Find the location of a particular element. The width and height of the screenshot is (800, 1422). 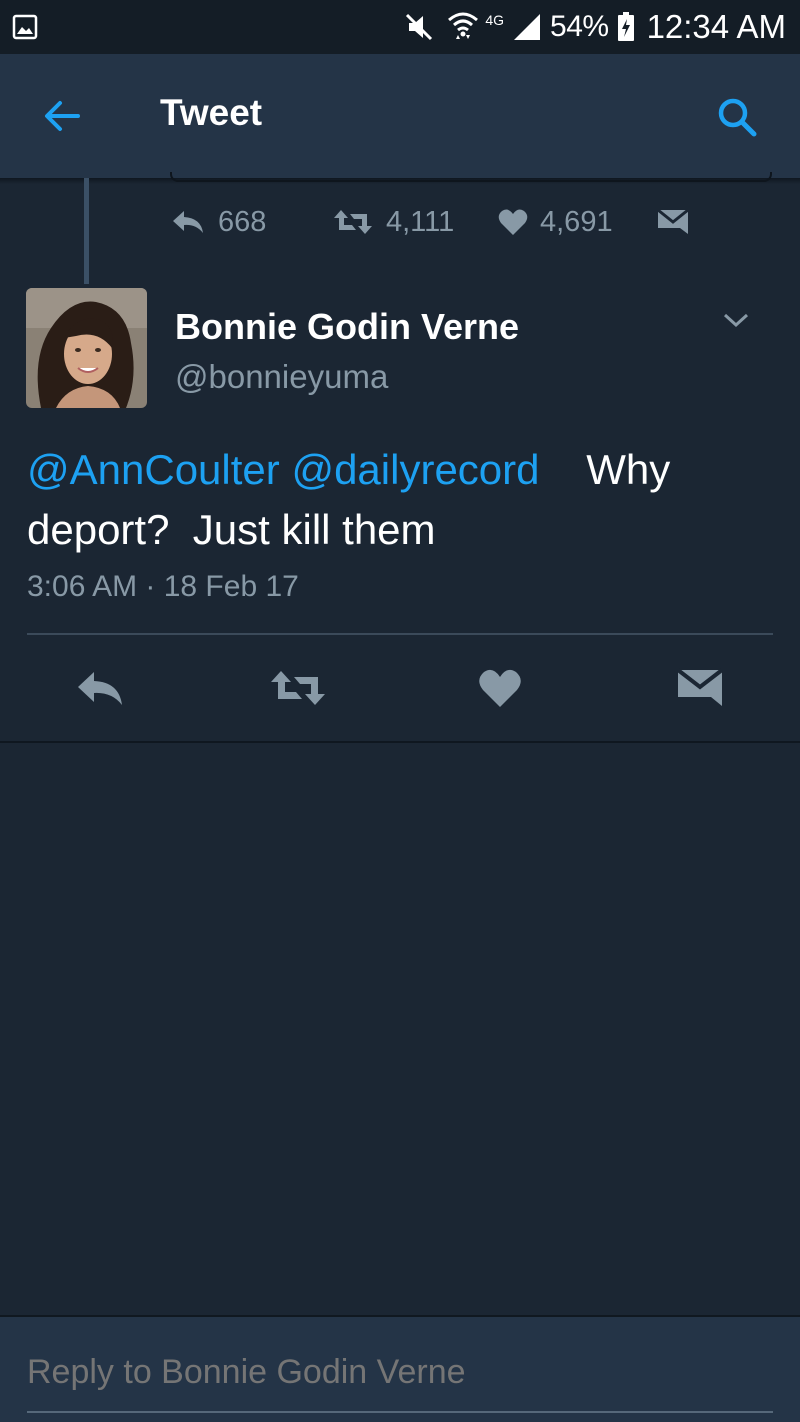

retweet-button is located at coordinates (298, 688).